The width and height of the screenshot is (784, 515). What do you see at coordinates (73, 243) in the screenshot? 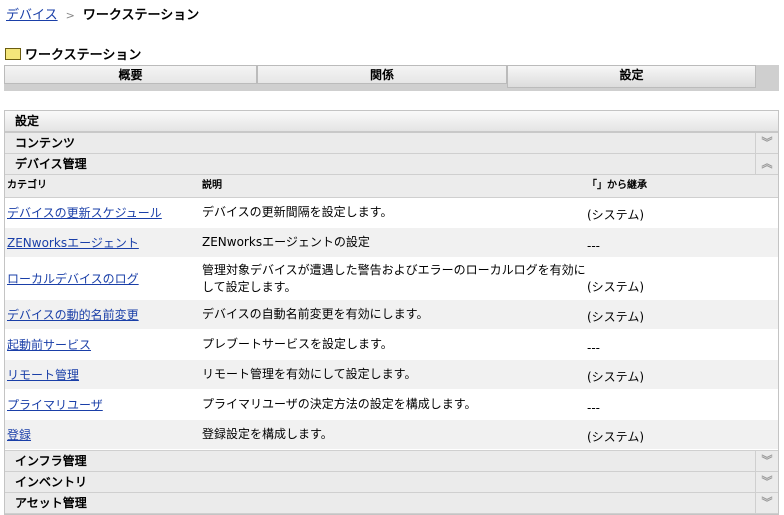
I see `category-link: ZENworksエージェント` at bounding box center [73, 243].